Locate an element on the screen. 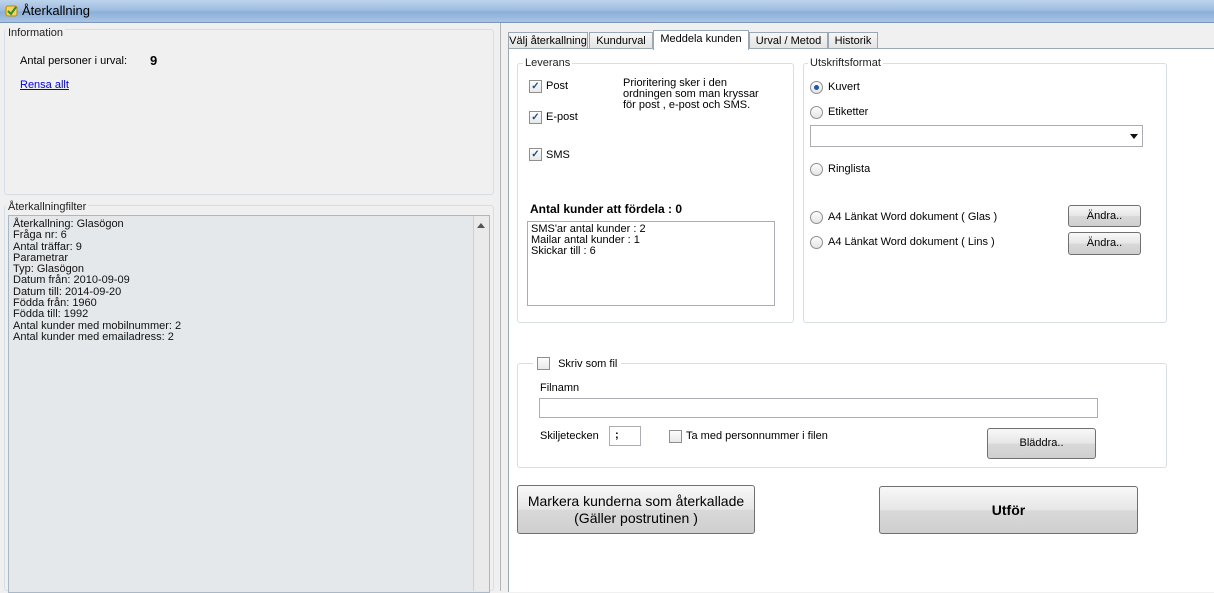 This screenshot has width=1214, height=593. tab-valj-aterkallning: Välj återkallning is located at coordinates (548, 40).